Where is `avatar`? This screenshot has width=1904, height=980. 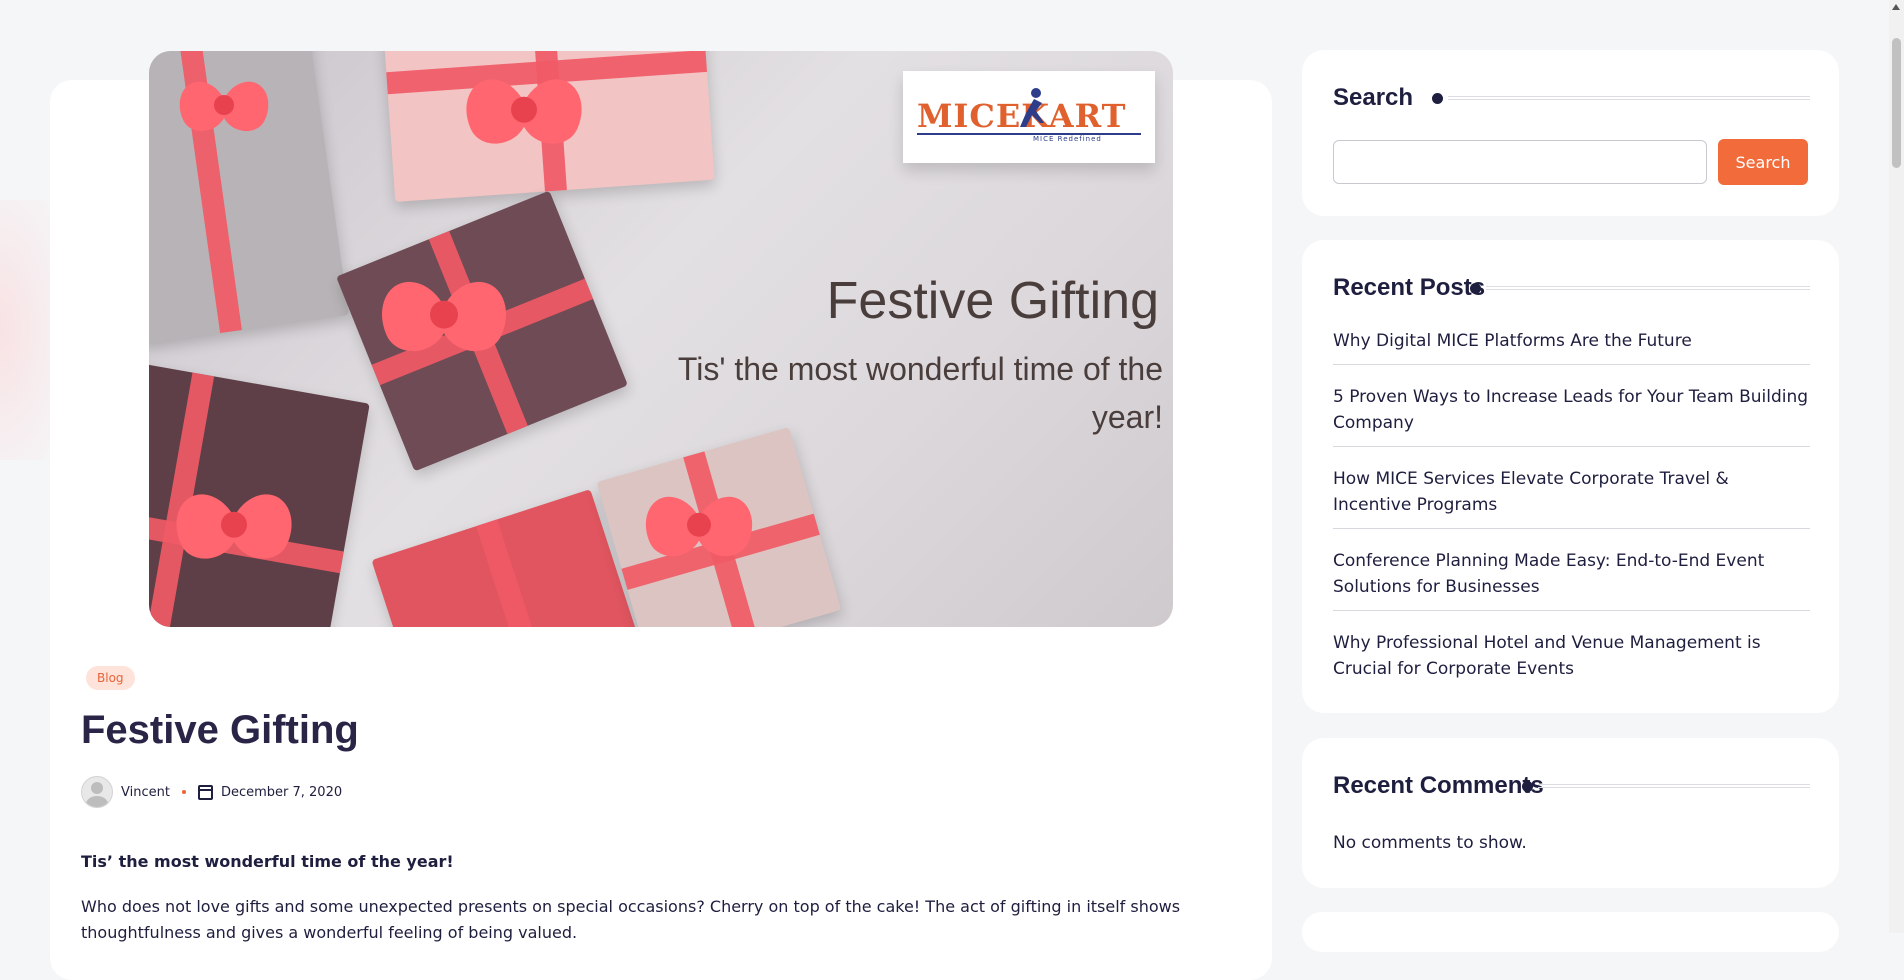 avatar is located at coordinates (97, 792).